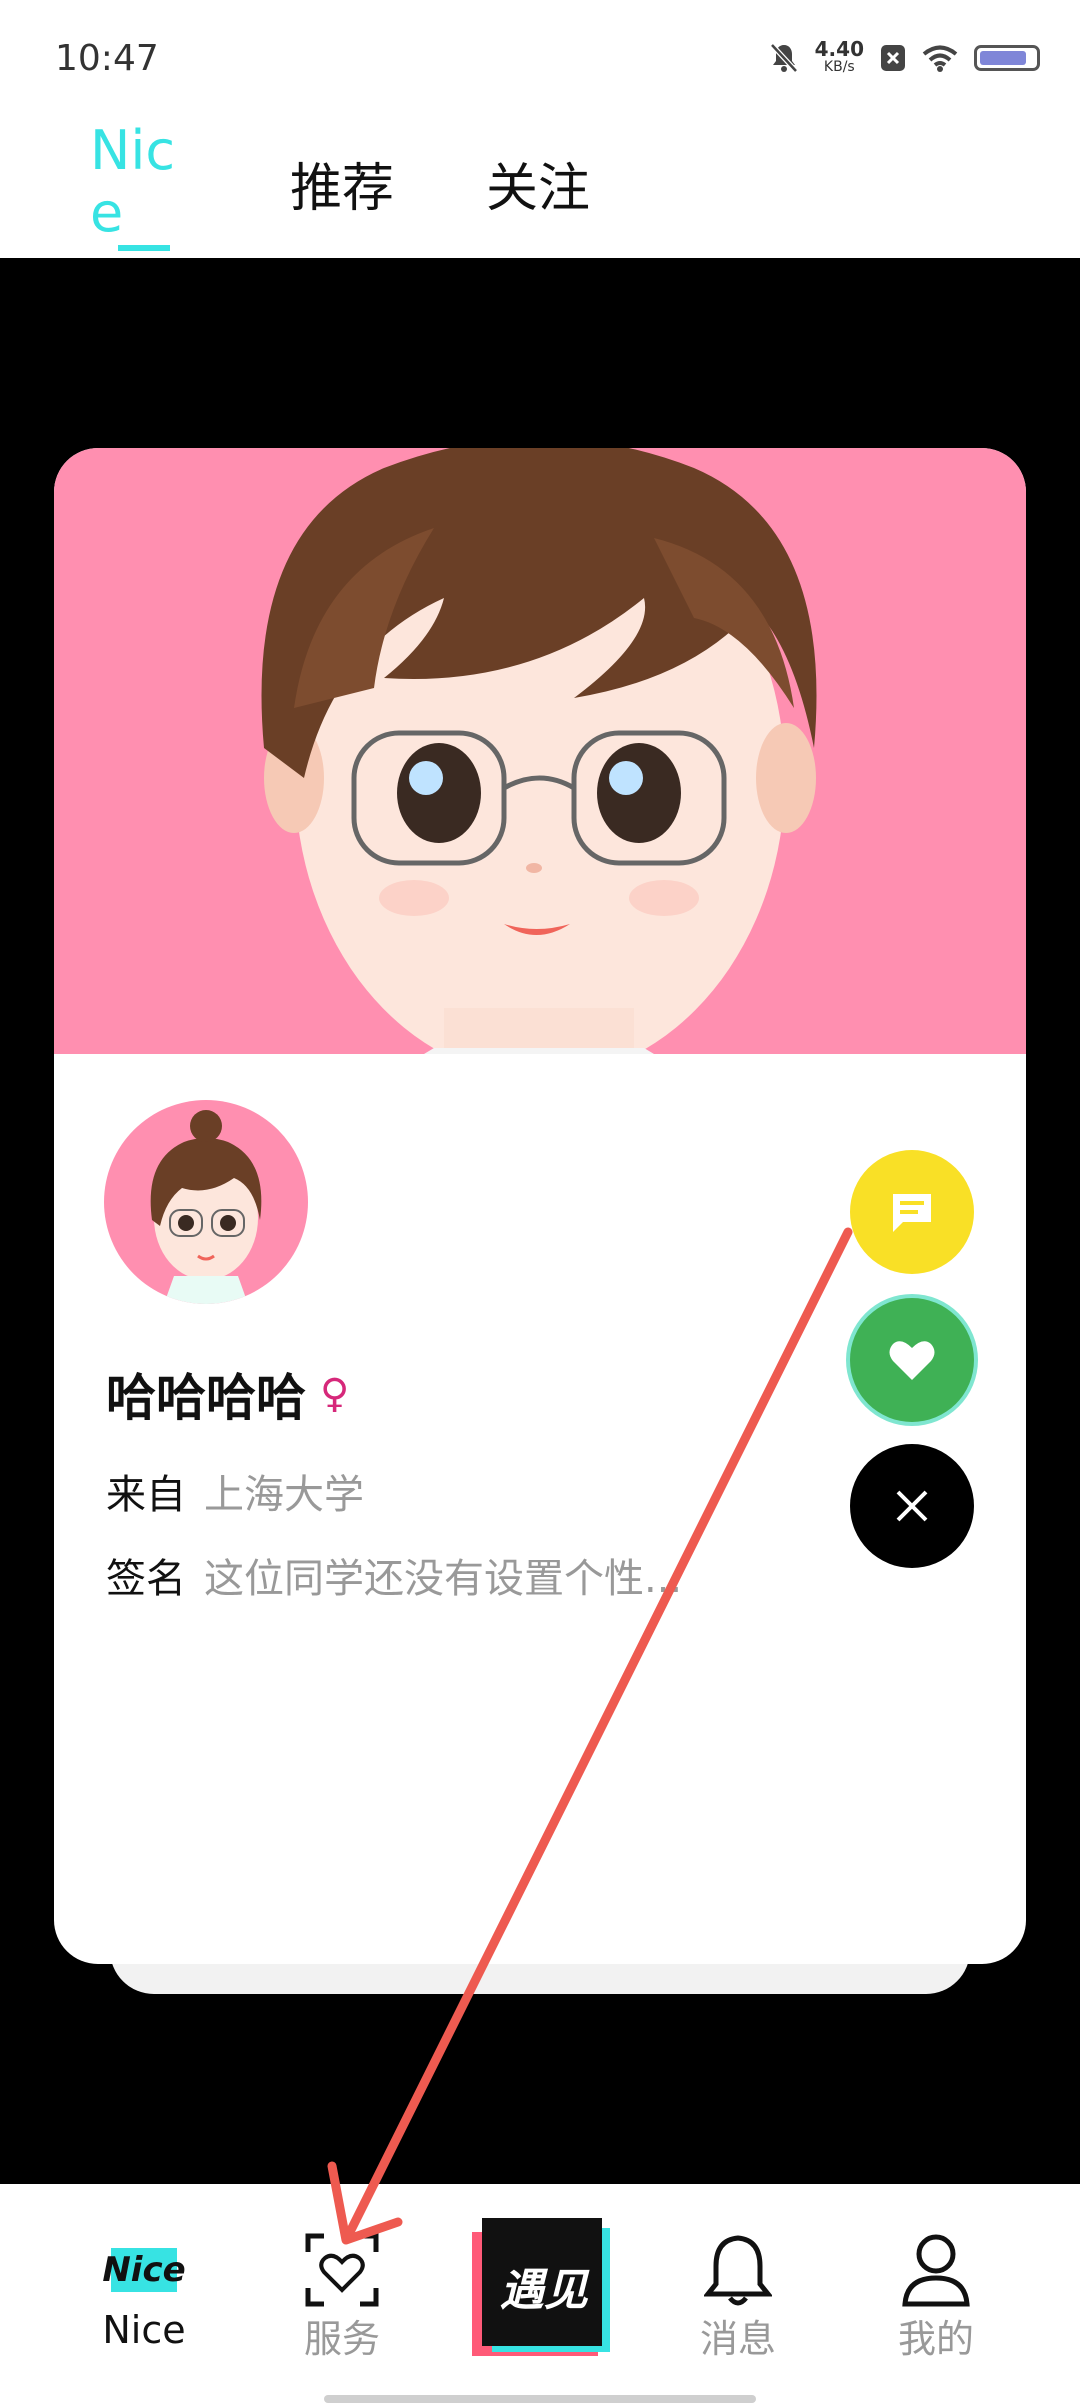  Describe the element at coordinates (342, 183) in the screenshot. I see `tab-recommend: 推荐` at that location.